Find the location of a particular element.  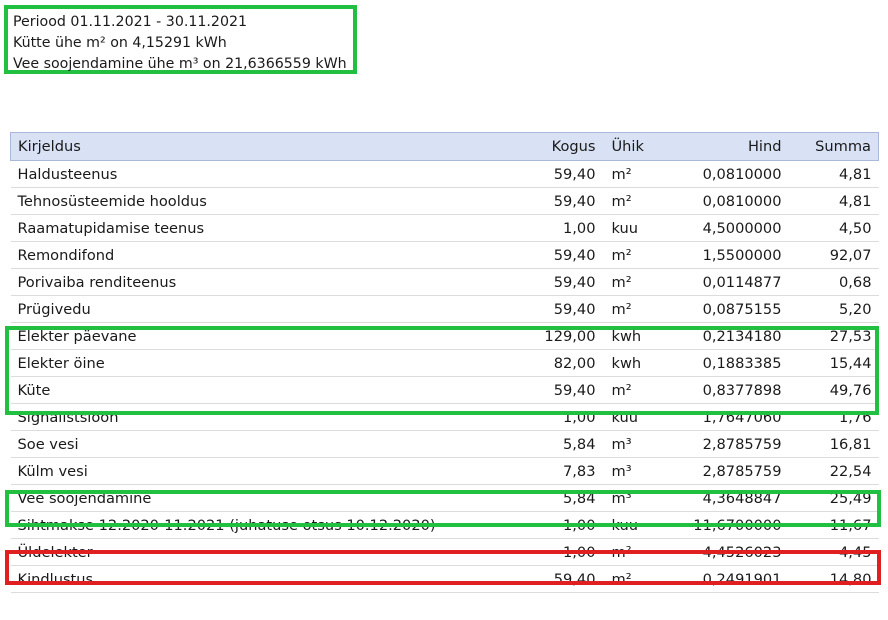

table-row: Soe vesi 5,84 m³ 2,8785759 16,81 is located at coordinates (444, 444).